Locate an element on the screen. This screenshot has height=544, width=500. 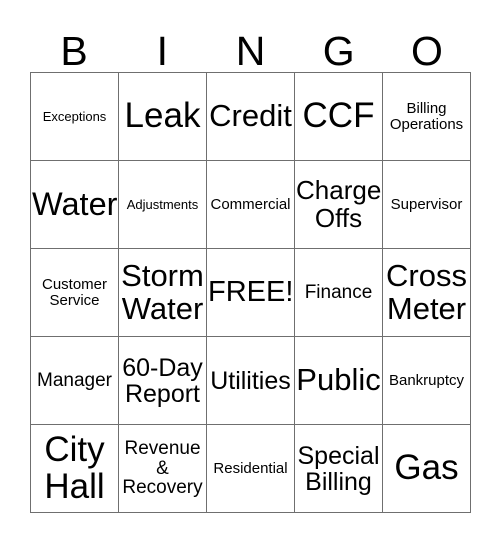
bingo-cell: Cross Meter is located at coordinates (427, 293).